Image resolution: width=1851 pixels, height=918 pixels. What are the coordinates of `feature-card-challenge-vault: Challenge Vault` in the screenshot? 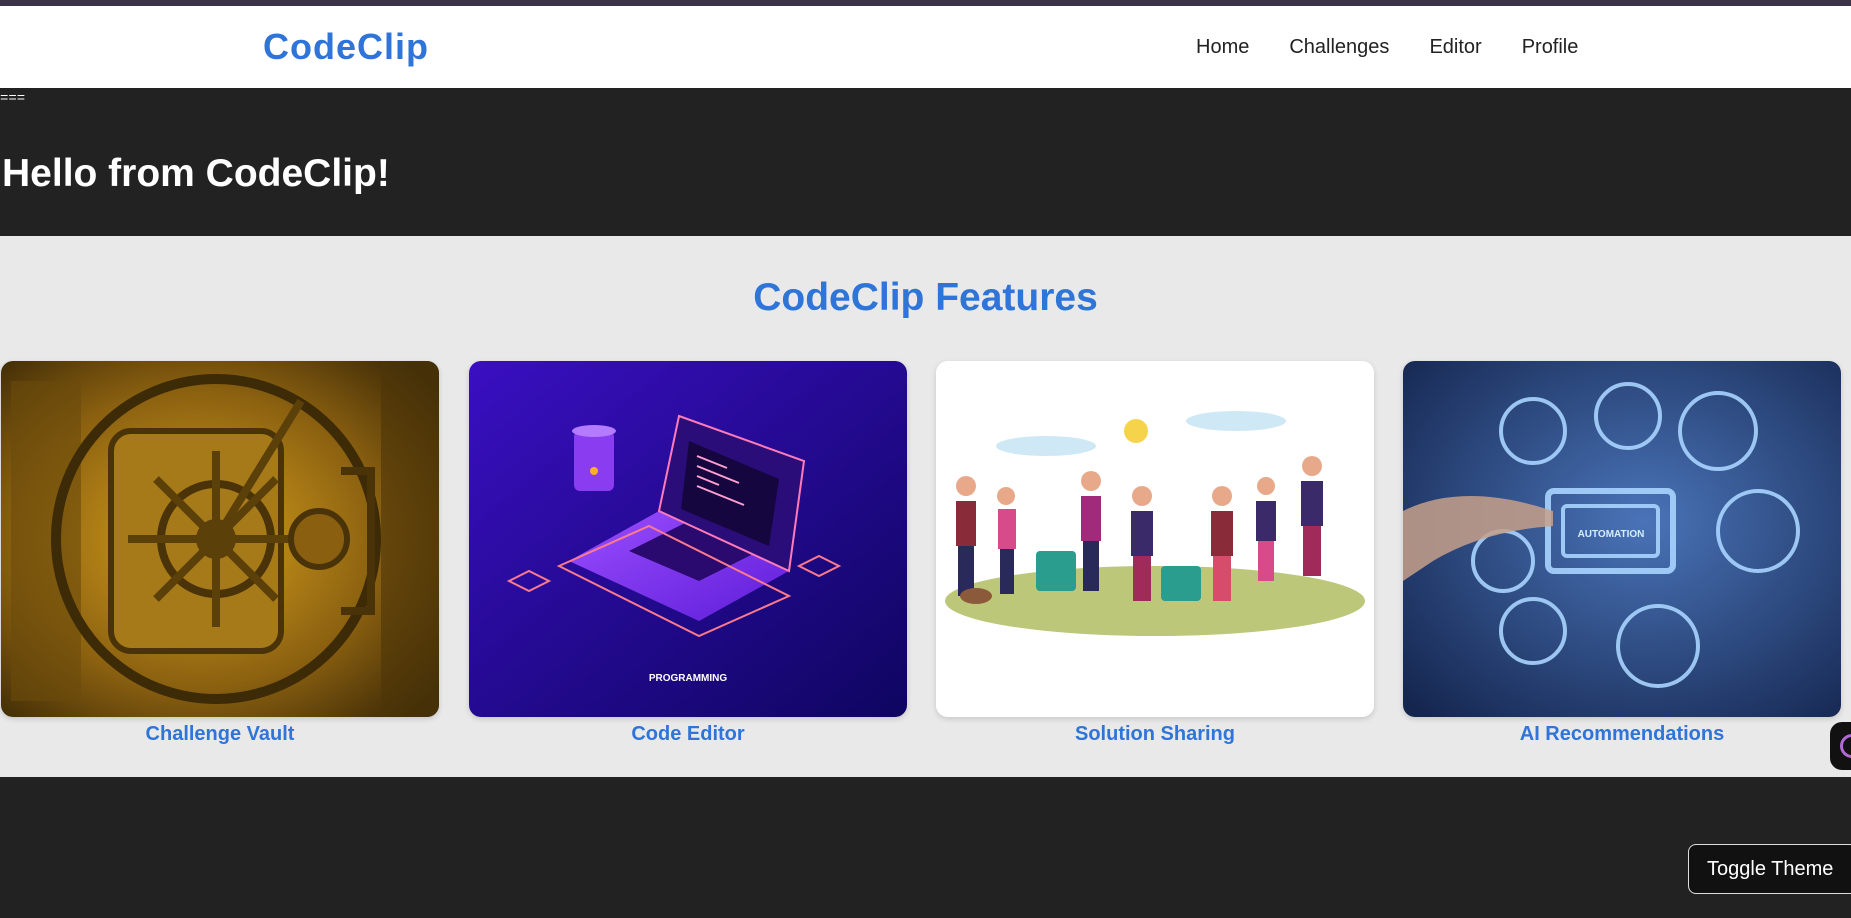 It's located at (220, 553).